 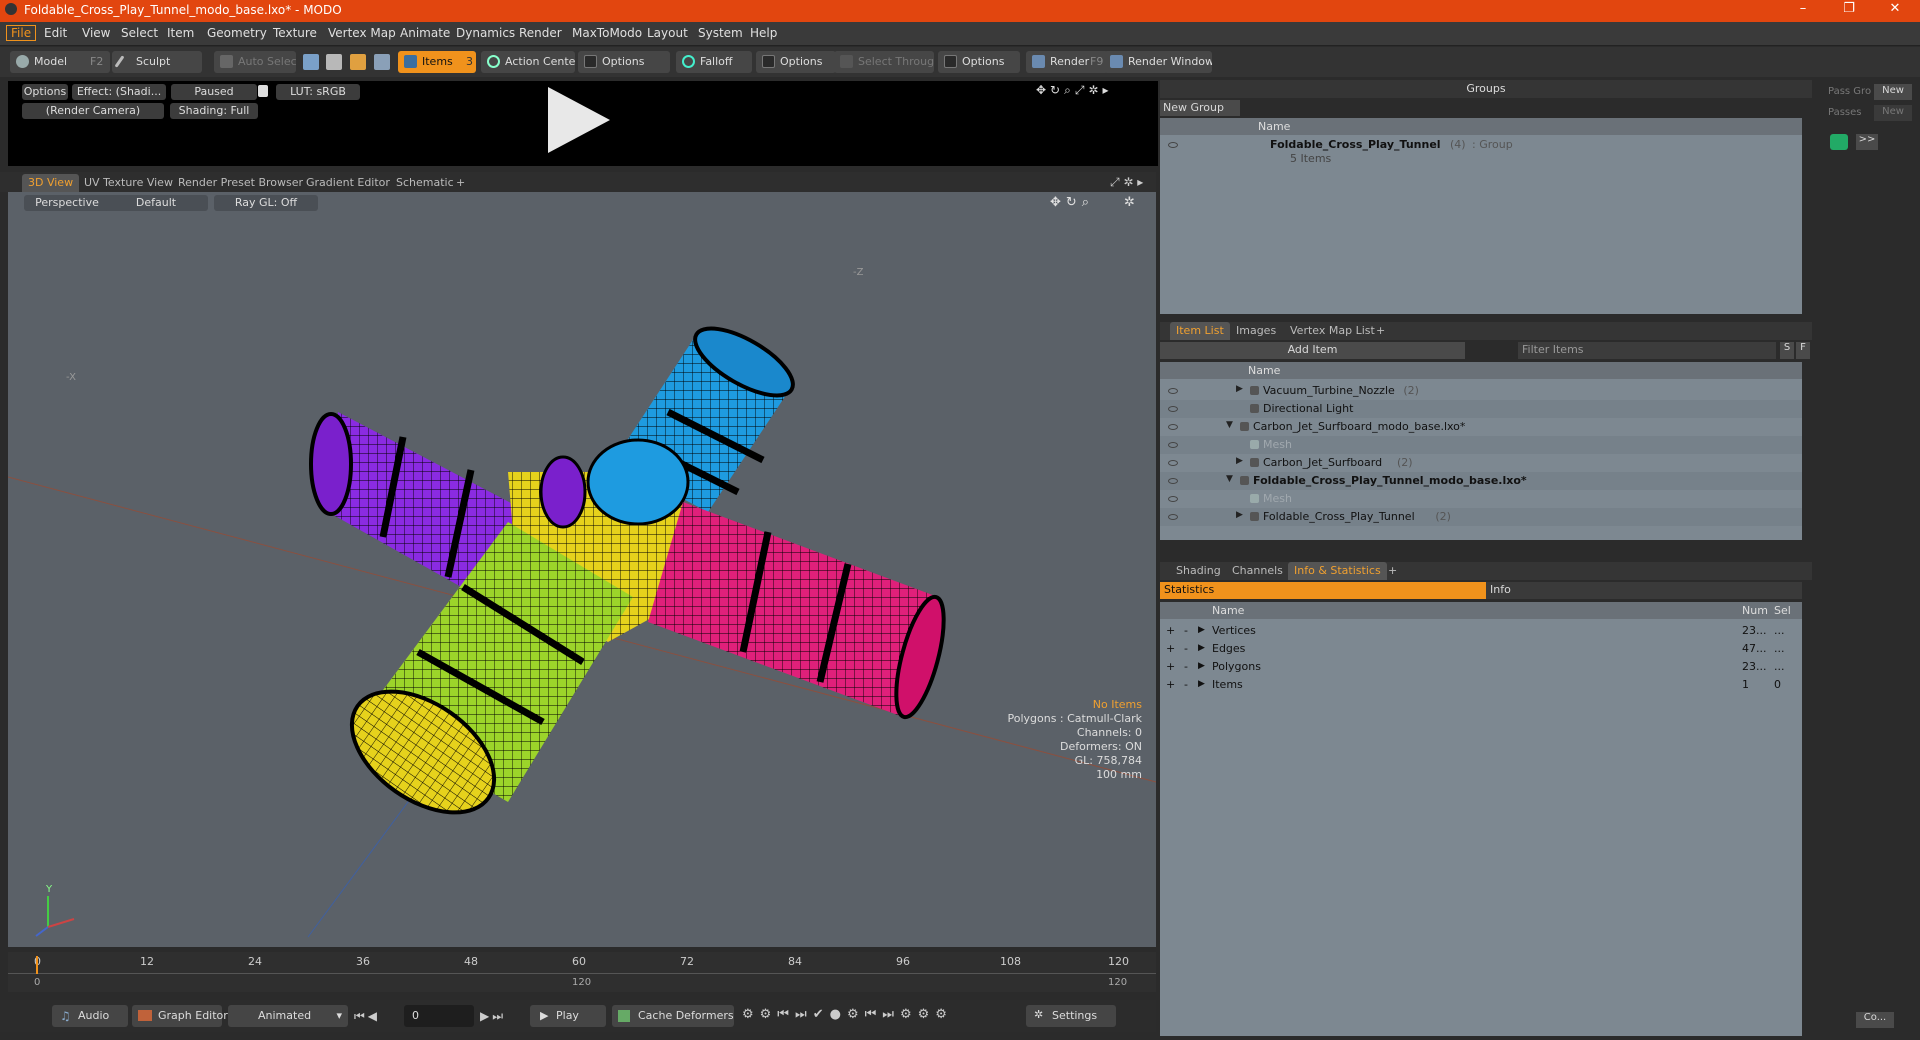 What do you see at coordinates (1481, 427) in the screenshot?
I see `list-item: ▼ Carbon_Jet_Surfboard_modo_base.lxo*` at bounding box center [1481, 427].